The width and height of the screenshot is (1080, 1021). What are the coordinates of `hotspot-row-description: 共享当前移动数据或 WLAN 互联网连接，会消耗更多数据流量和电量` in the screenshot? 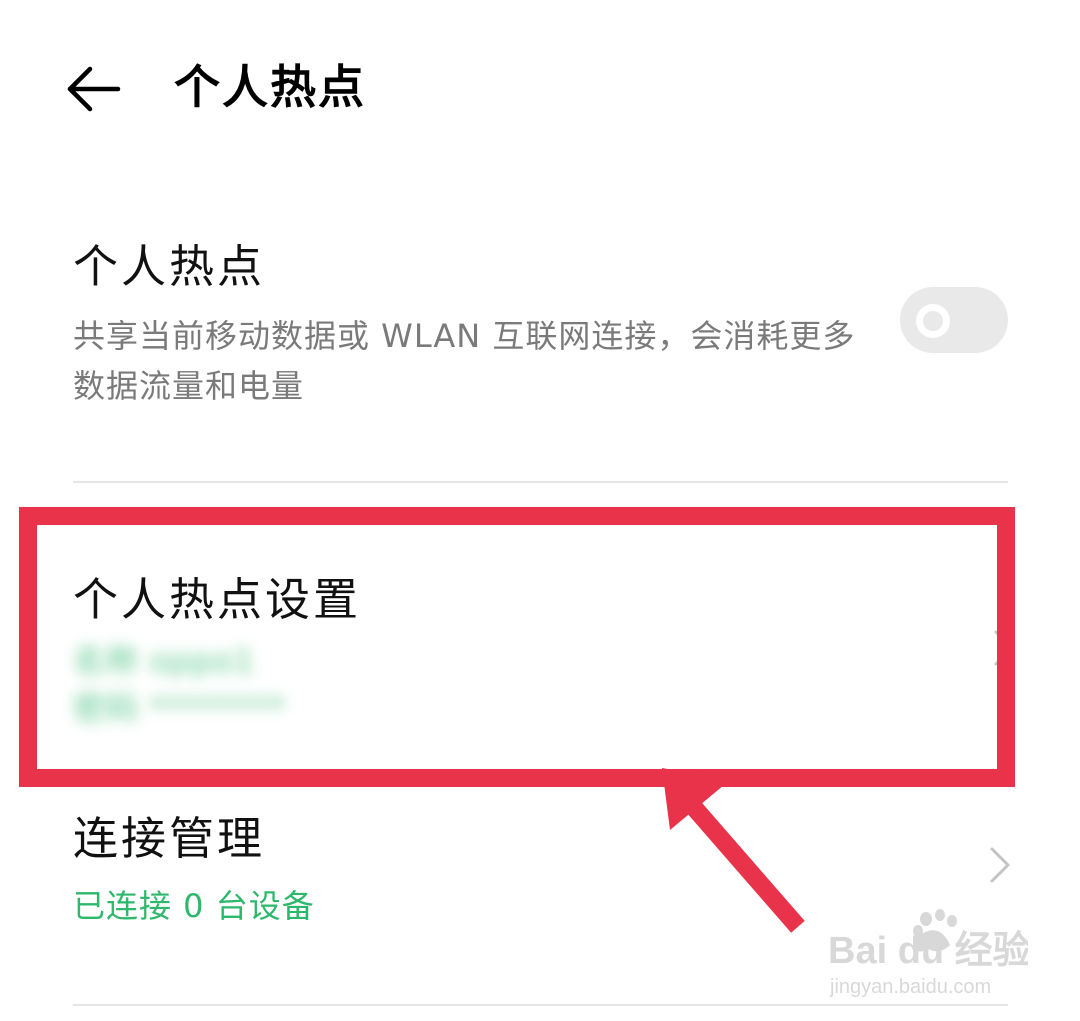 It's located at (464, 361).